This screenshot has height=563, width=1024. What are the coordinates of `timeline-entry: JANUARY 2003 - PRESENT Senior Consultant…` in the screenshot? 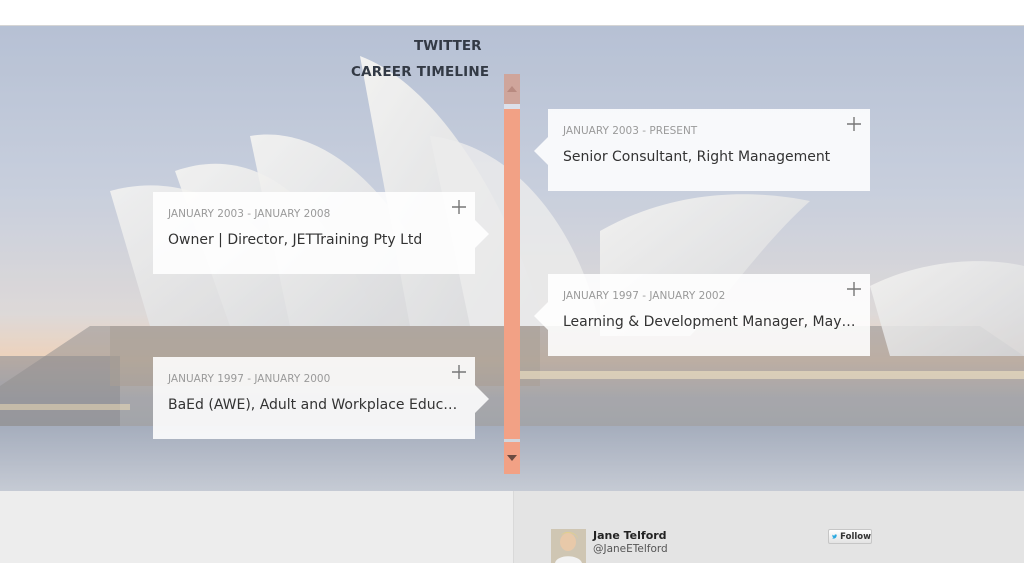 It's located at (702, 150).